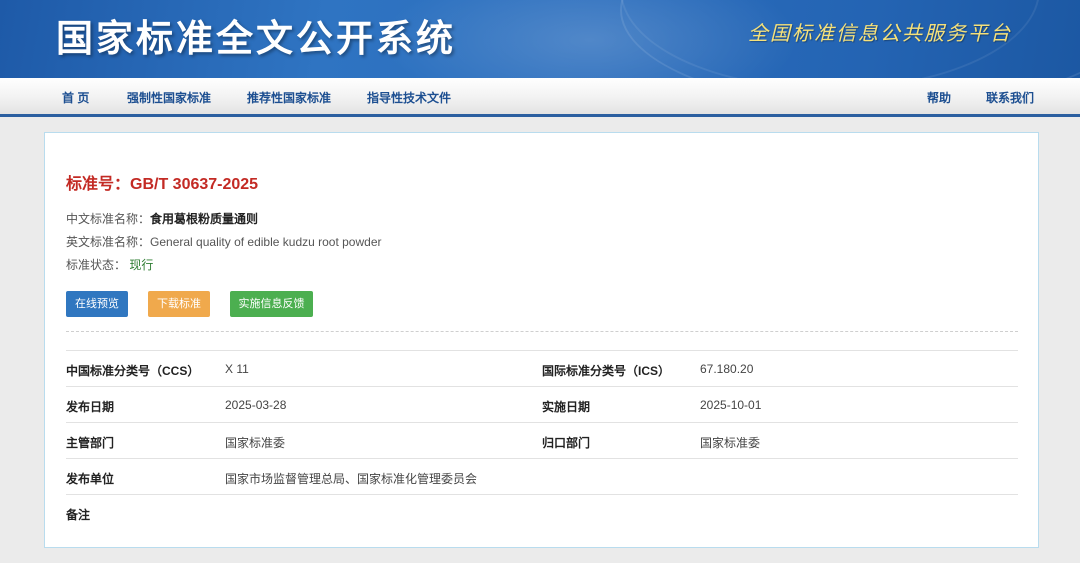 The image size is (1080, 563). Describe the element at coordinates (237, 369) in the screenshot. I see `ccs-value: X 11` at that location.